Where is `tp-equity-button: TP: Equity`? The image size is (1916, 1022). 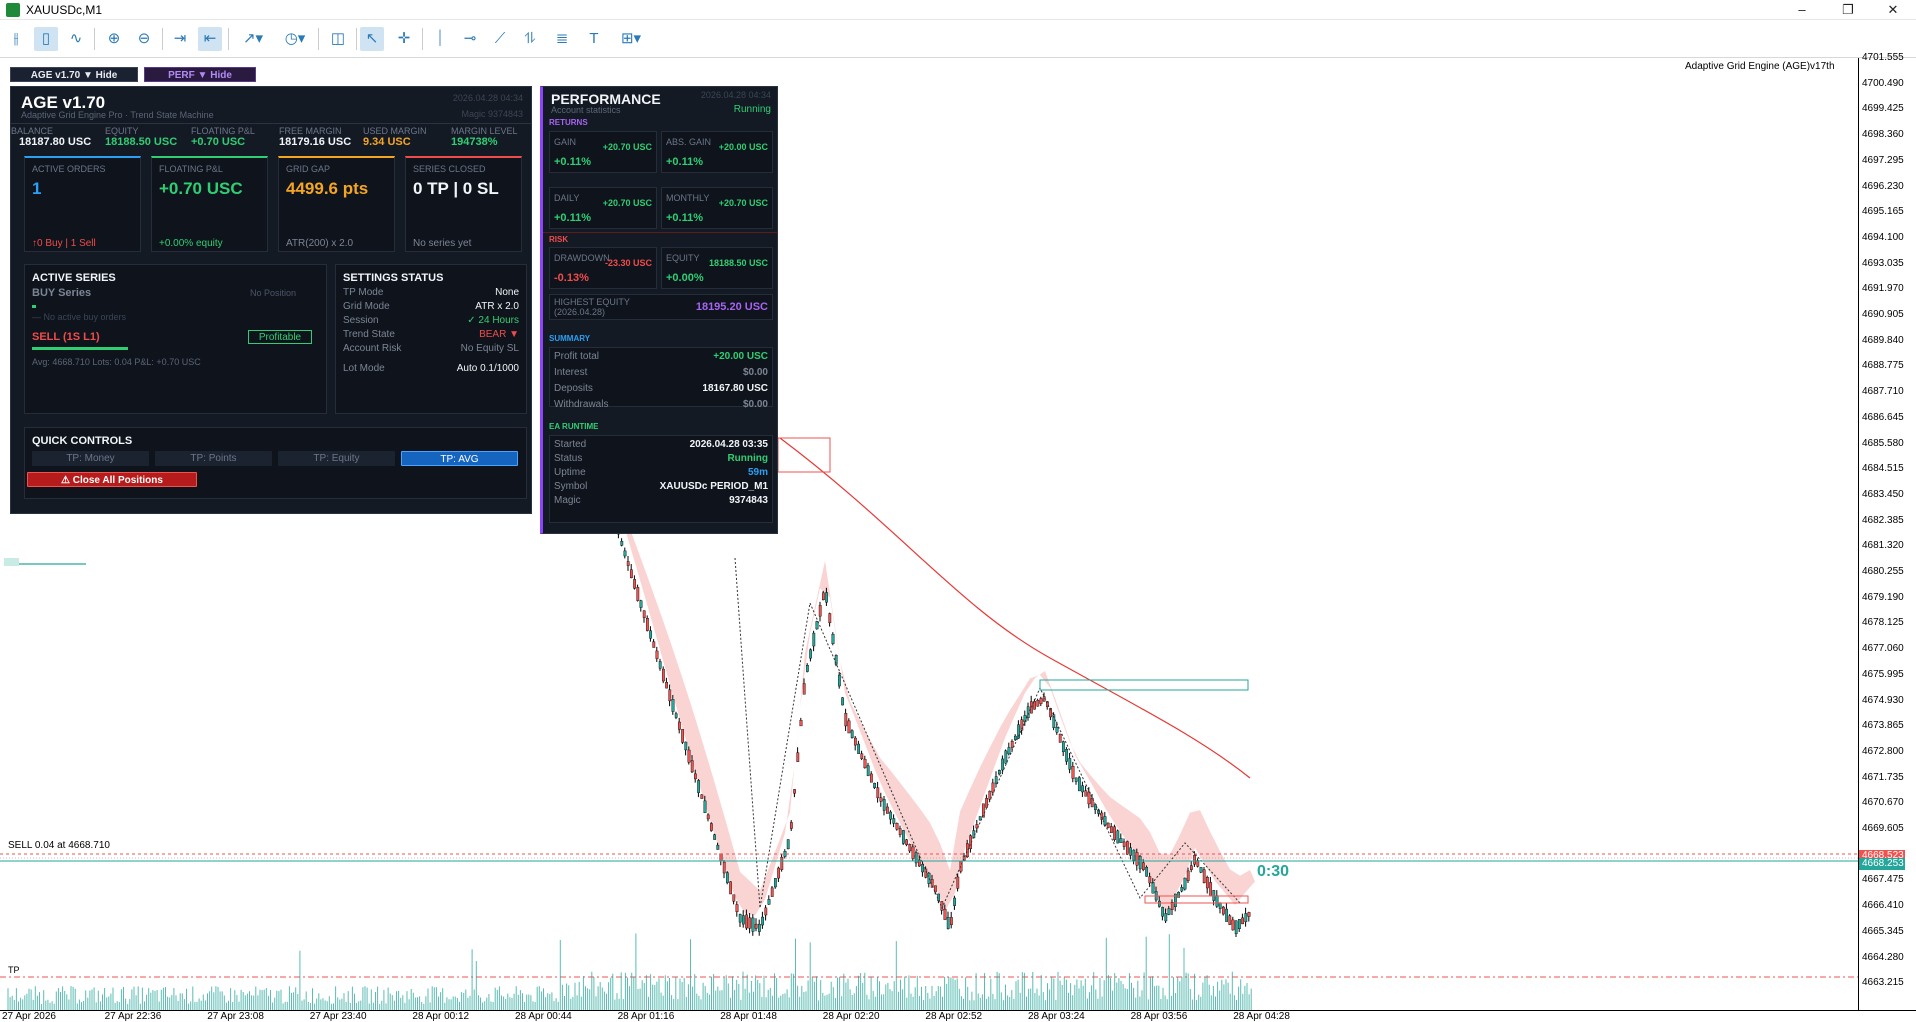
tp-equity-button: TP: Equity is located at coordinates (336, 458).